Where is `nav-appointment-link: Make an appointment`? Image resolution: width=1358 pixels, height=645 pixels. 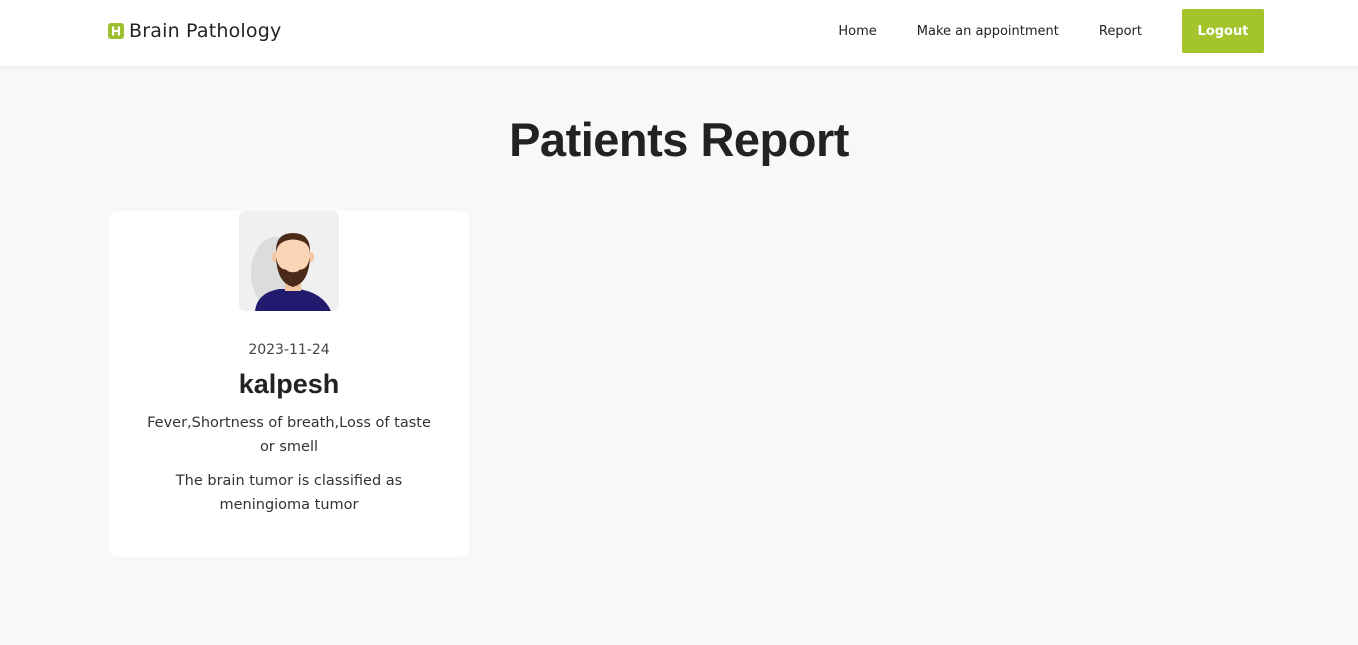 nav-appointment-link: Make an appointment is located at coordinates (988, 31).